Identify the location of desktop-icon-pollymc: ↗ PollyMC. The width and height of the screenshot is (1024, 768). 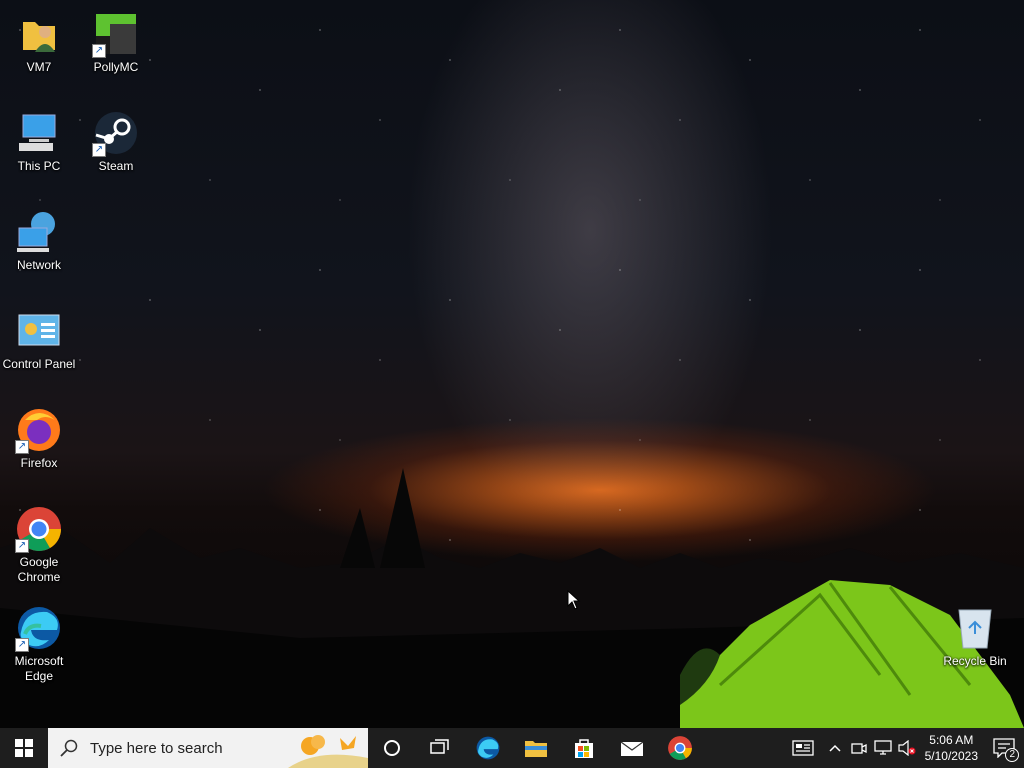
(116, 42).